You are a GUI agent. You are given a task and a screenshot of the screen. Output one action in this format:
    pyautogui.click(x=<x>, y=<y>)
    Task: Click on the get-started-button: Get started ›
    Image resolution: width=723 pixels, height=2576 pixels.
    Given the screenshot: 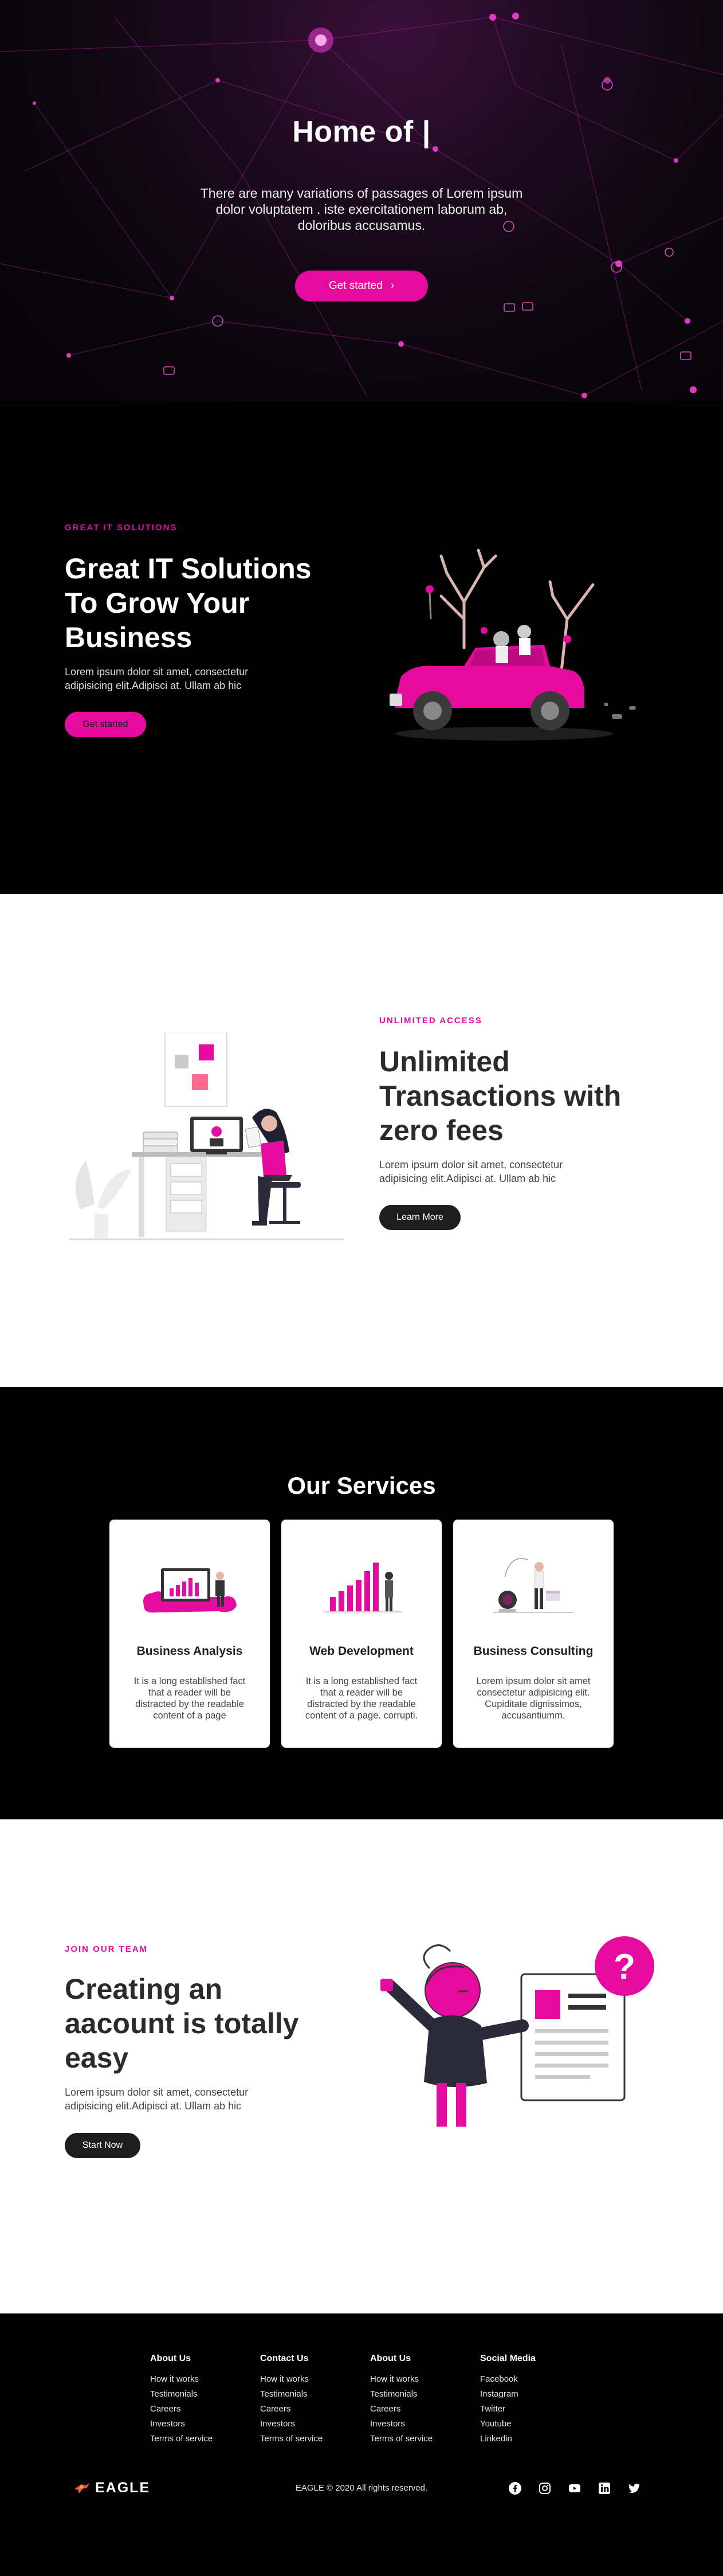 What is the action you would take?
    pyautogui.click(x=361, y=286)
    